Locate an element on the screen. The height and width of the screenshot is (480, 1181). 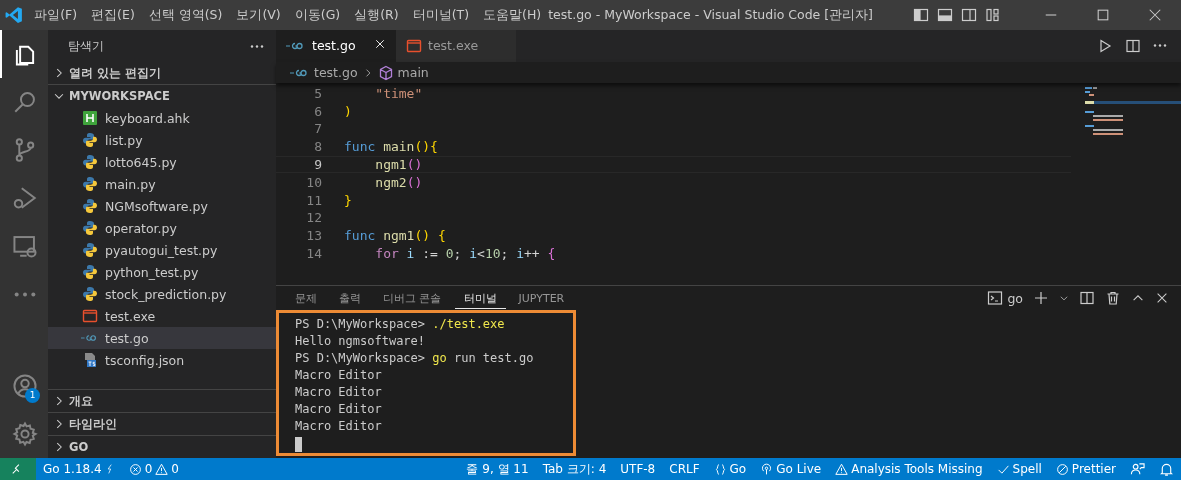
menu-item: 도움말(H) is located at coordinates (512, 15).